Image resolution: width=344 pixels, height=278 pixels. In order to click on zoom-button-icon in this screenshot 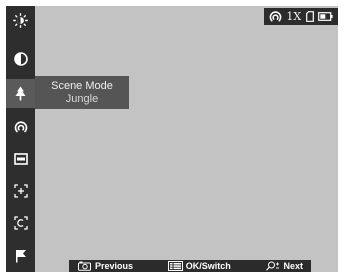, I will do `click(273, 266)`.